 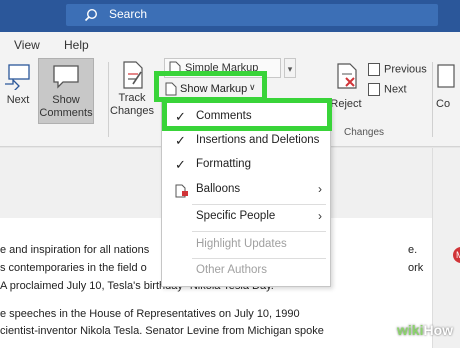 What do you see at coordinates (27, 45) in the screenshot?
I see `tab-view: View` at bounding box center [27, 45].